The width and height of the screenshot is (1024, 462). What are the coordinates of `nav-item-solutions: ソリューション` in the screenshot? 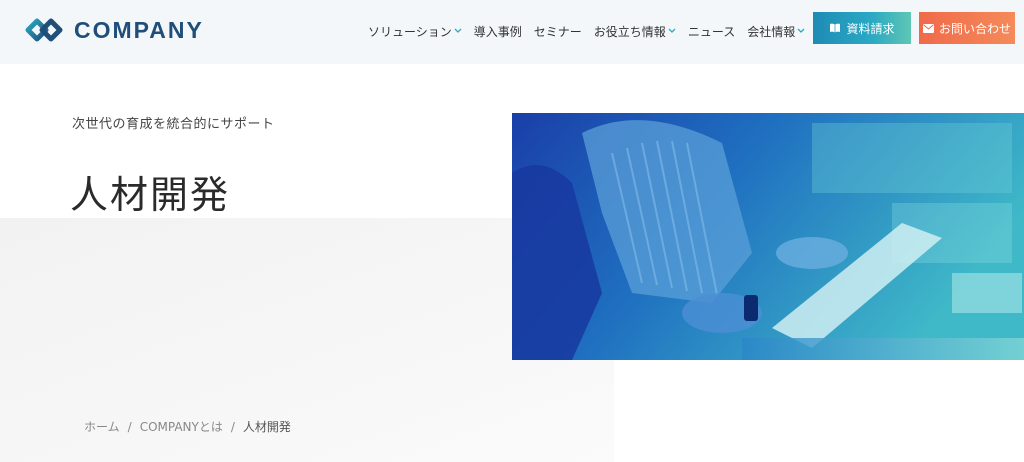 It's located at (415, 31).